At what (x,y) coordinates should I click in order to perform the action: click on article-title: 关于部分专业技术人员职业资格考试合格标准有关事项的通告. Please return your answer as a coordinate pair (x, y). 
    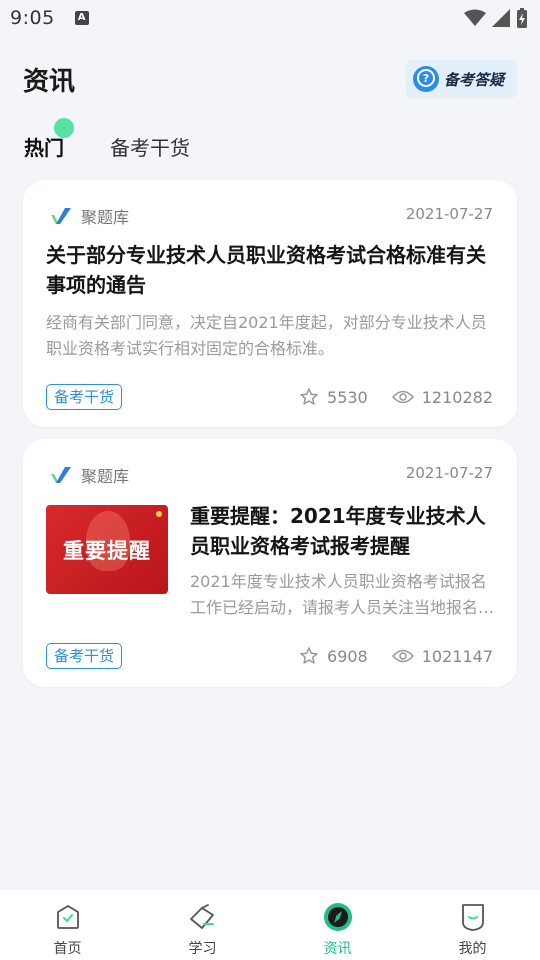
    Looking at the image, I should click on (271, 270).